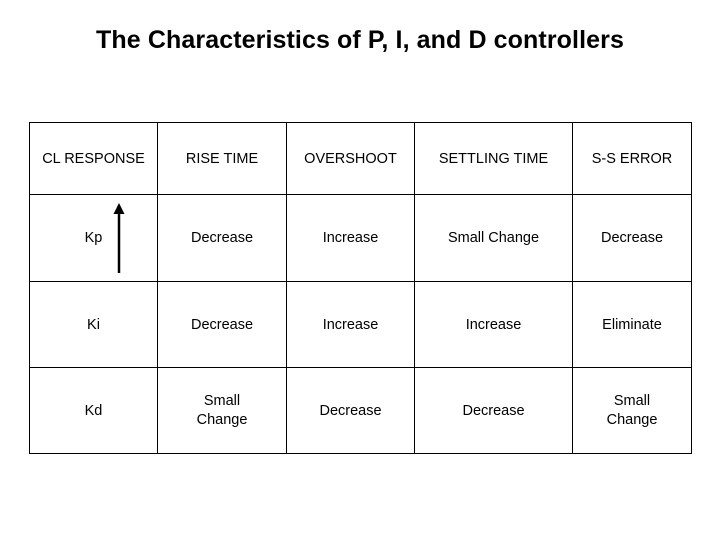 Image resolution: width=720 pixels, height=540 pixels. Describe the element at coordinates (632, 238) in the screenshot. I see `cell-kp-ss-error: Decrease` at that location.